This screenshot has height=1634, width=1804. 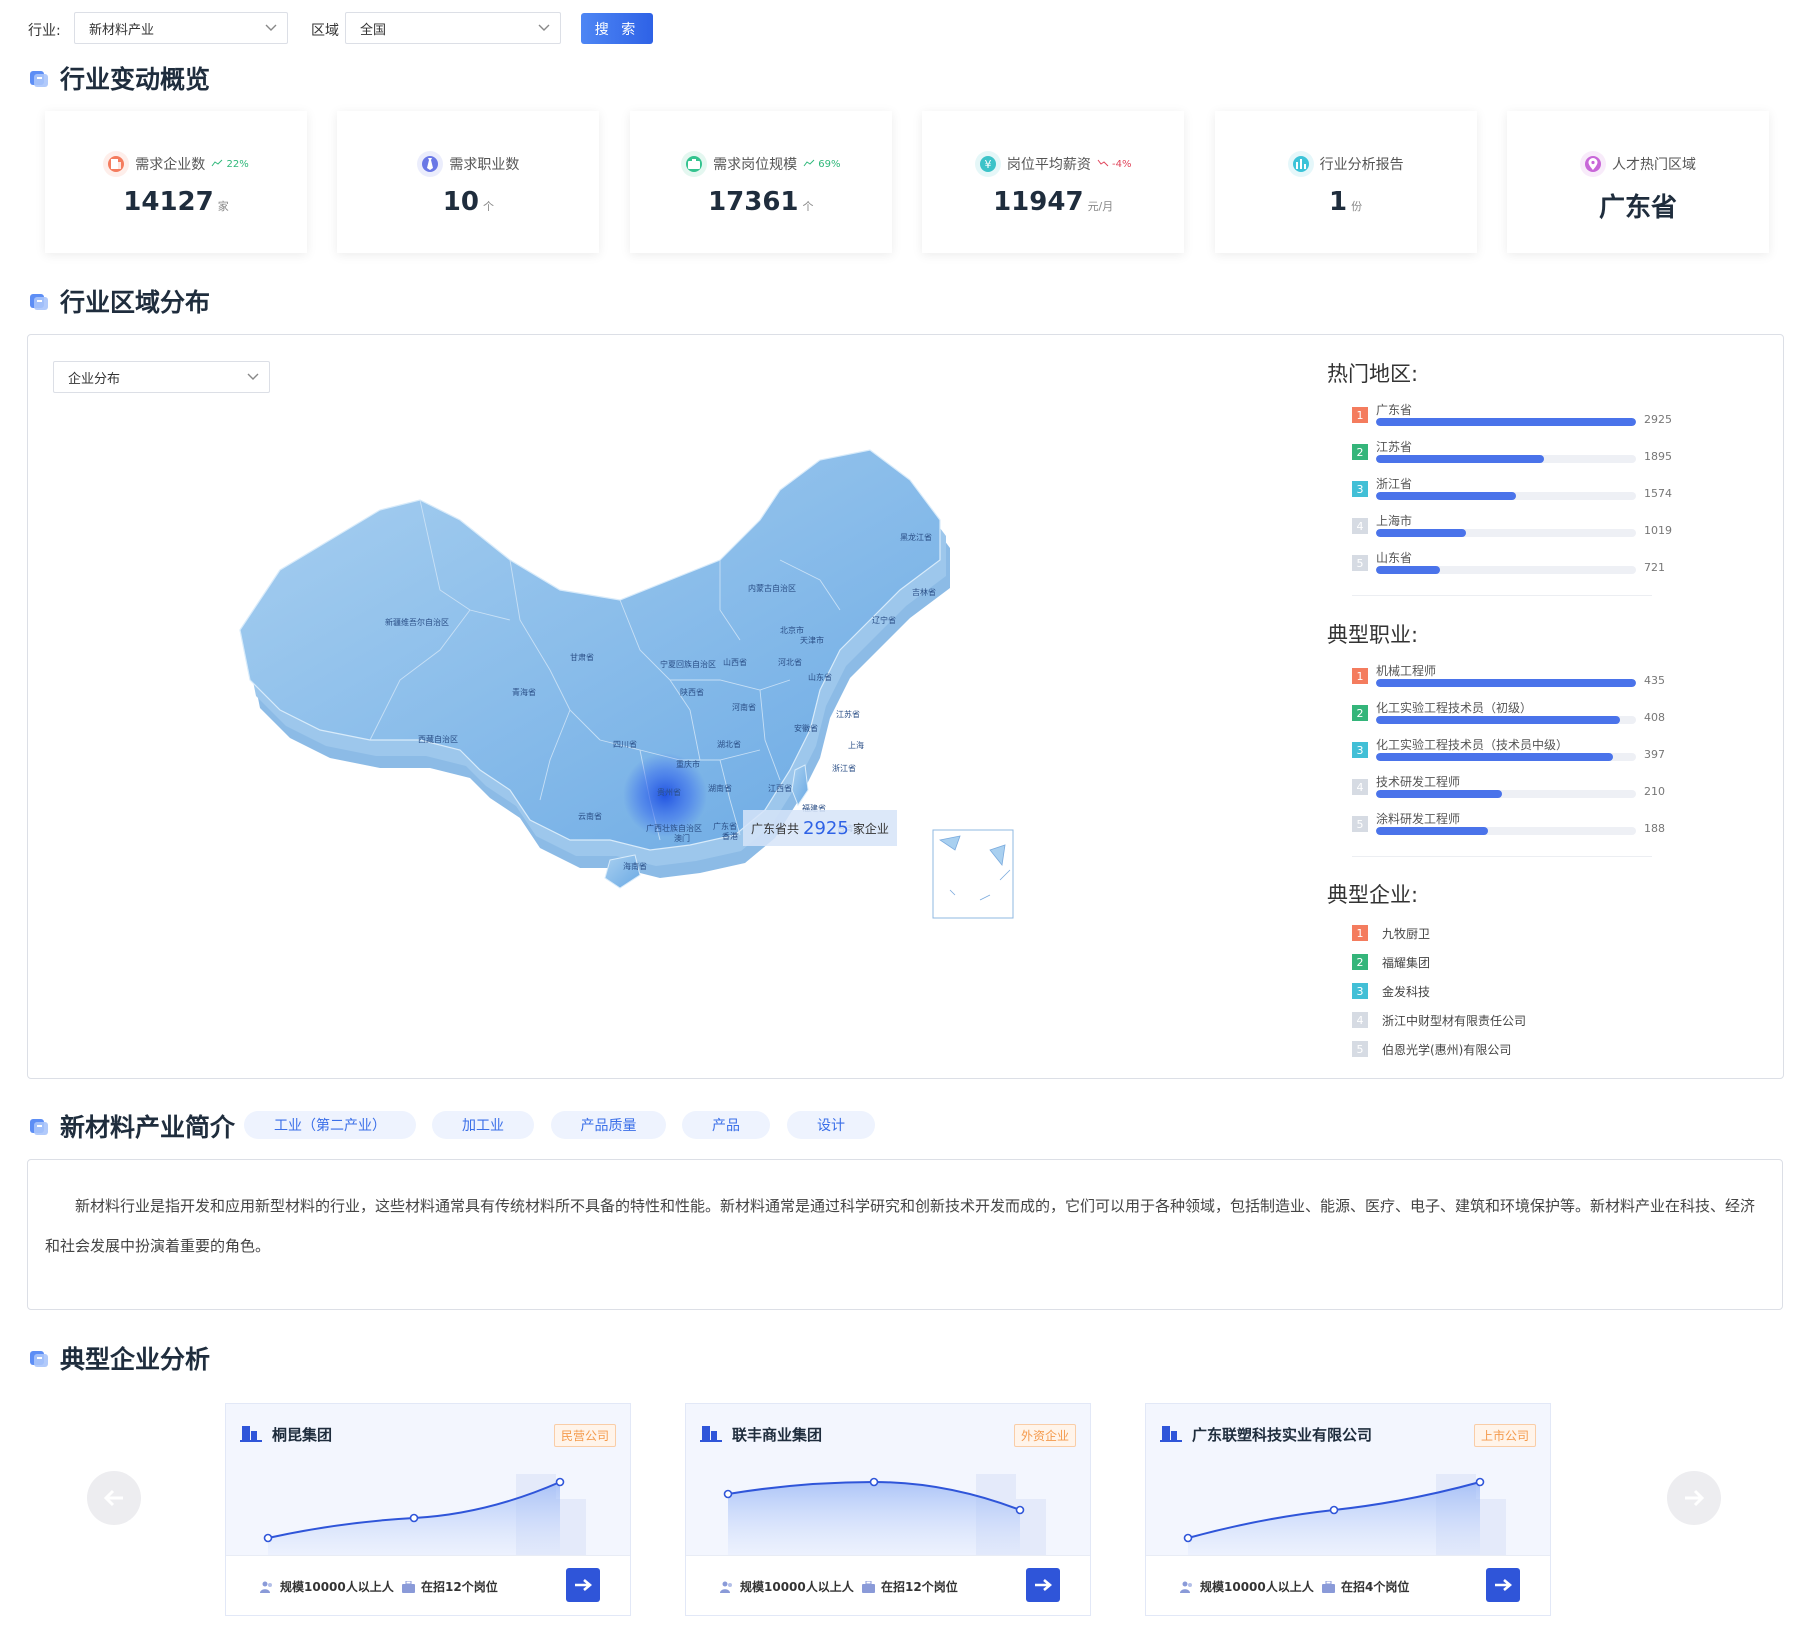 I want to click on province-label: 广东省, so click(x=725, y=826).